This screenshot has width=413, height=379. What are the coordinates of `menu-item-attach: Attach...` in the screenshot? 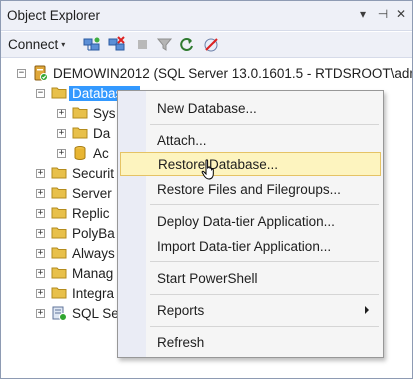 It's located at (250, 140).